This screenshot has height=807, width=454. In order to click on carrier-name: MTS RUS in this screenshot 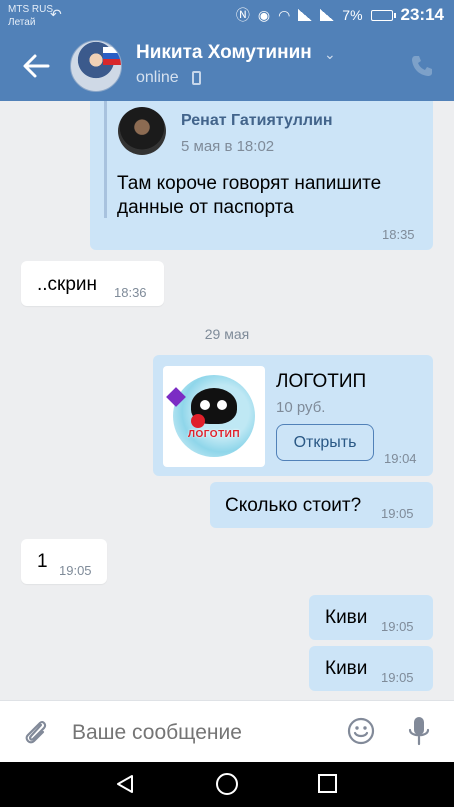, I will do `click(30, 9)`.